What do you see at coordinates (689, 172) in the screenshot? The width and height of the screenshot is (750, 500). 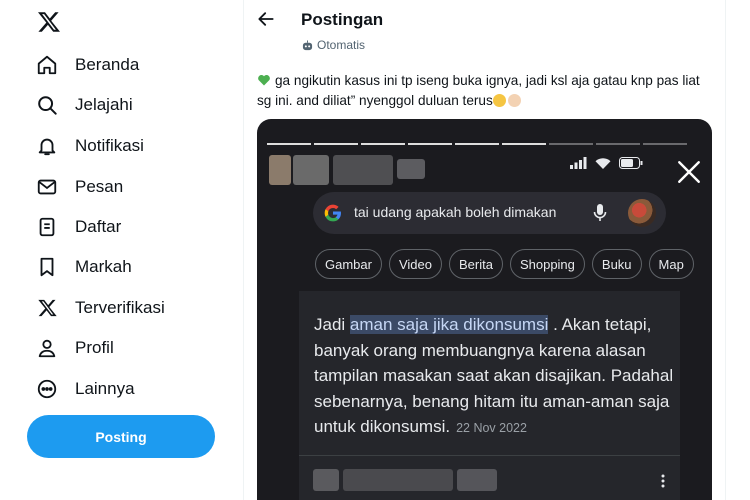 I see `close-icon` at bounding box center [689, 172].